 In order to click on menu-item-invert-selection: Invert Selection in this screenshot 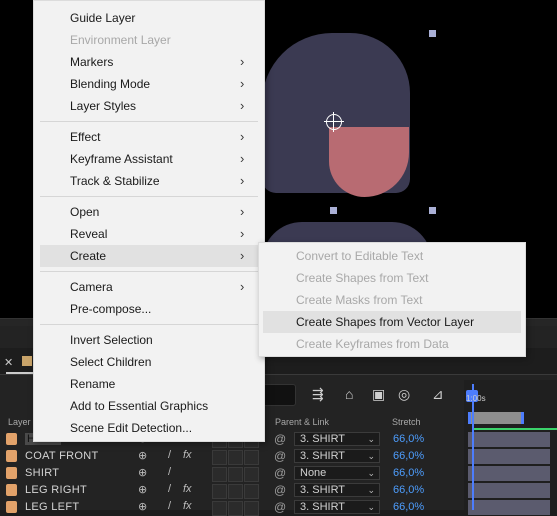, I will do `click(149, 340)`.